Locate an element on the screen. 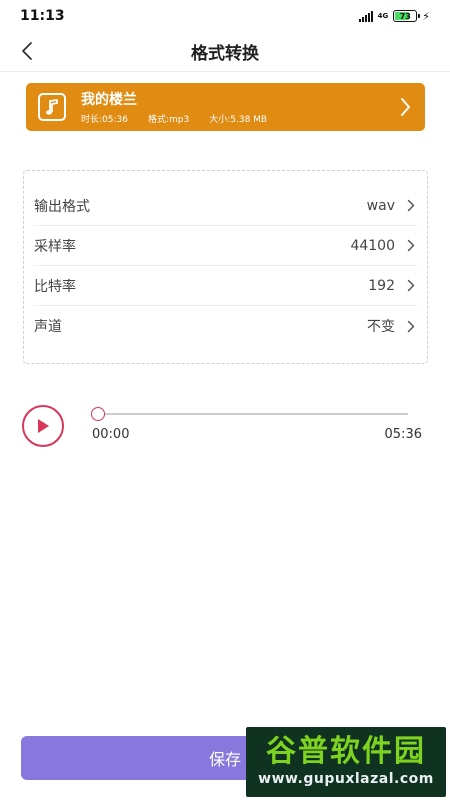  battery-icon: 73 is located at coordinates (407, 16).